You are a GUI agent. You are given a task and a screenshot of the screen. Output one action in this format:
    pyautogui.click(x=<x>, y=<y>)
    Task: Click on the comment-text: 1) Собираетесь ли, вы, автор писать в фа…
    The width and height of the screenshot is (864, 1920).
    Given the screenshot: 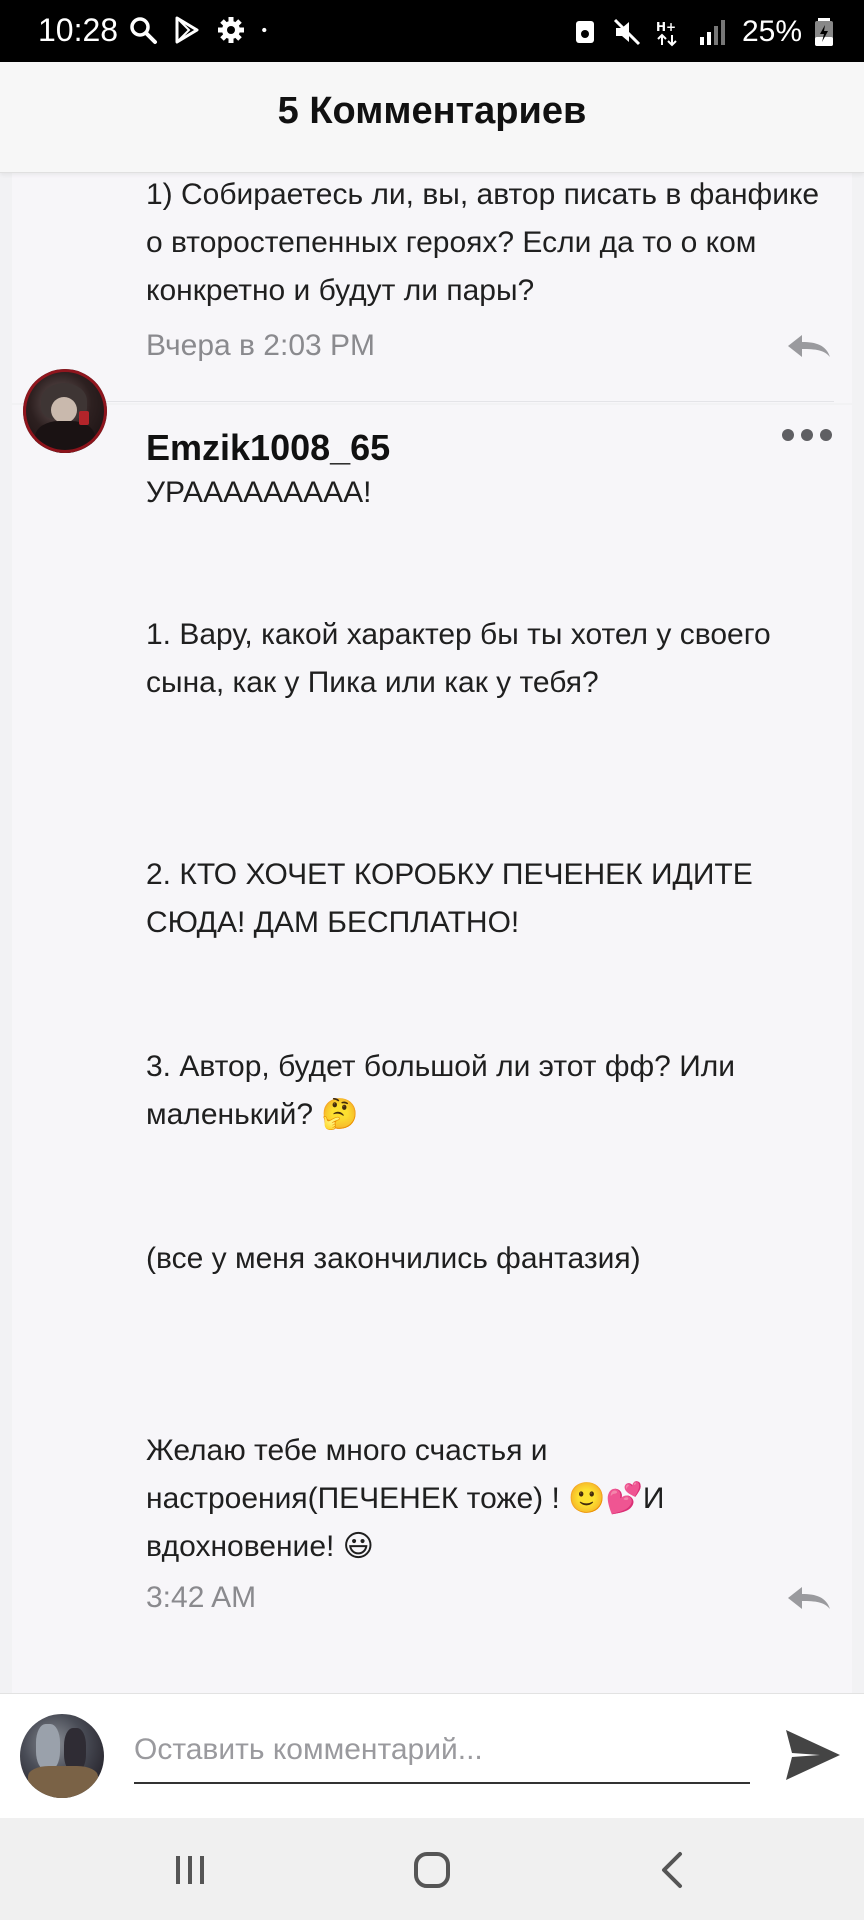 What is the action you would take?
    pyautogui.click(x=483, y=242)
    